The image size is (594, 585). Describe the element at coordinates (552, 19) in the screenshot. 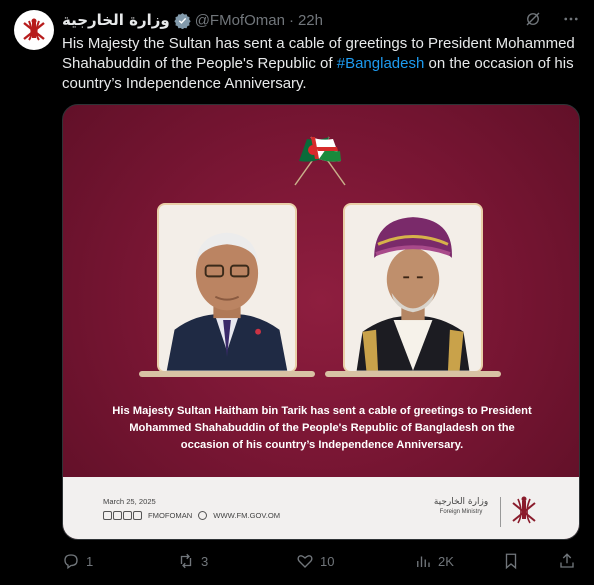

I see `header-actions` at that location.